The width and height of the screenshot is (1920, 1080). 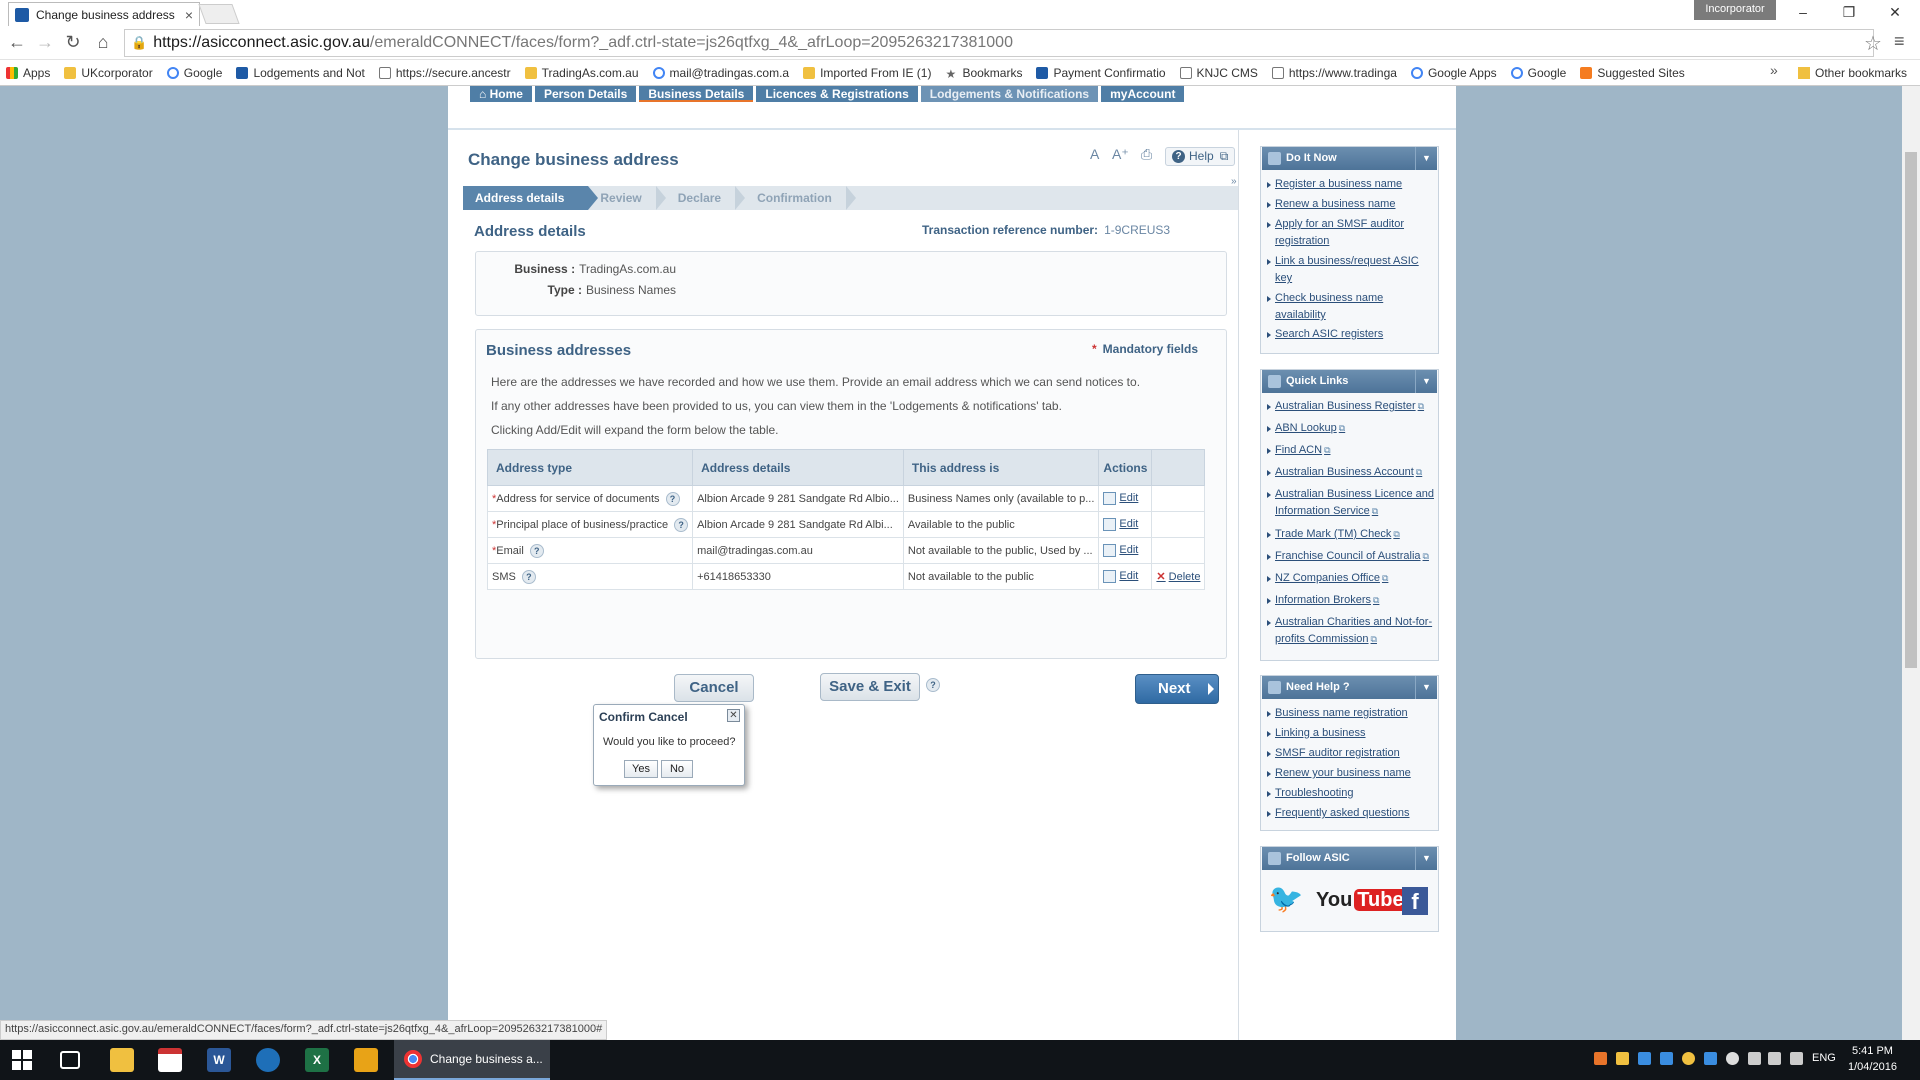 I want to click on link-link-business: Link a business/request ASIC key, so click(x=1352, y=270).